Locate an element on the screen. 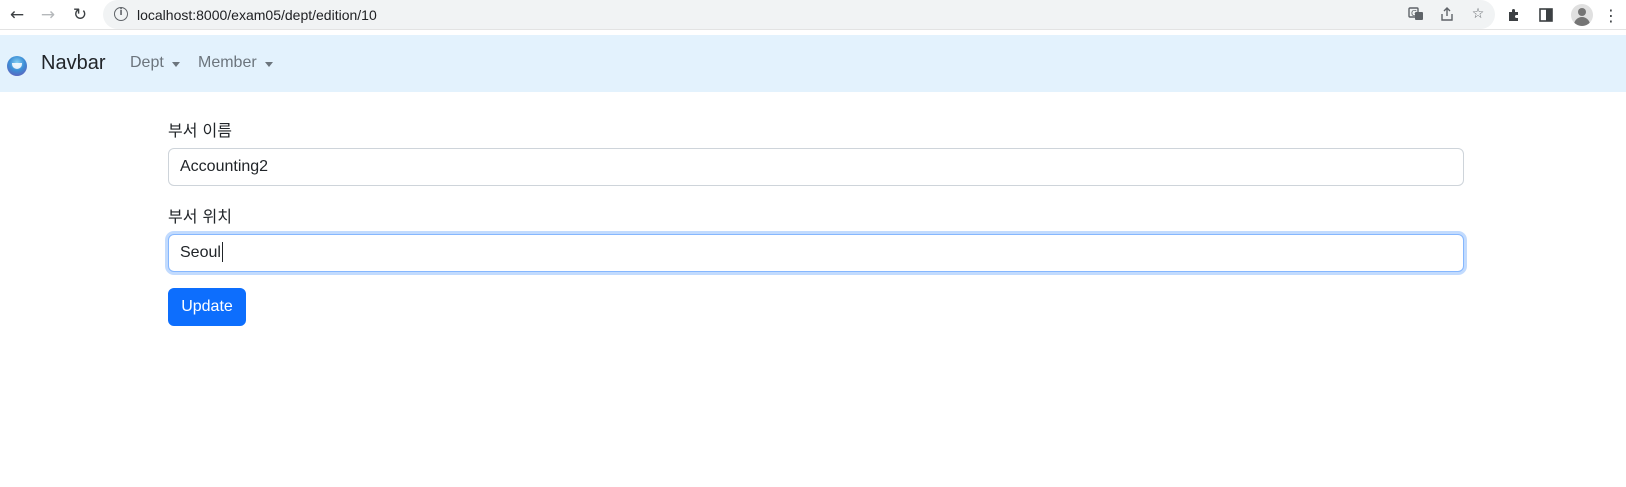 This screenshot has height=487, width=1626. info-icon: i is located at coordinates (121, 14).